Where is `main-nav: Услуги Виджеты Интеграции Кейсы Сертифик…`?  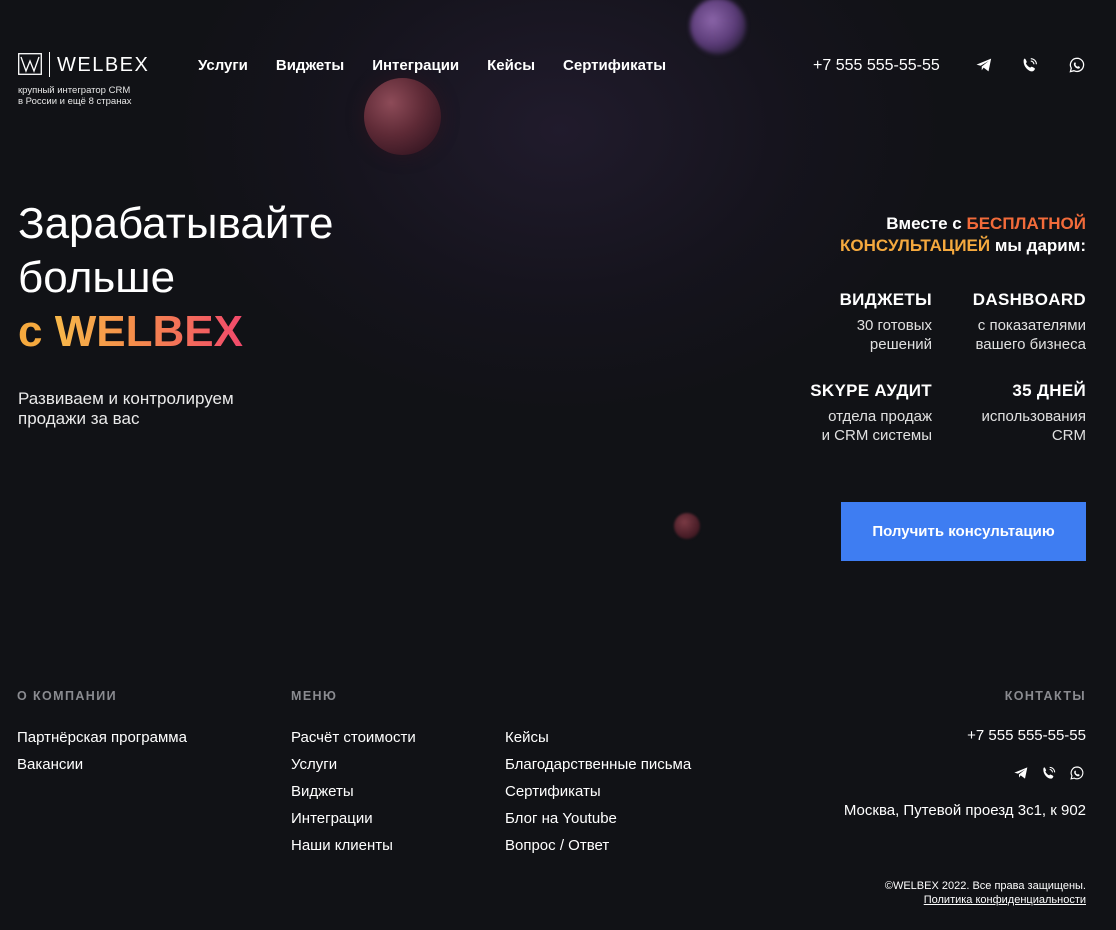
main-nav: Услуги Виджеты Интеграции Кейсы Сертифик… is located at coordinates (432, 65).